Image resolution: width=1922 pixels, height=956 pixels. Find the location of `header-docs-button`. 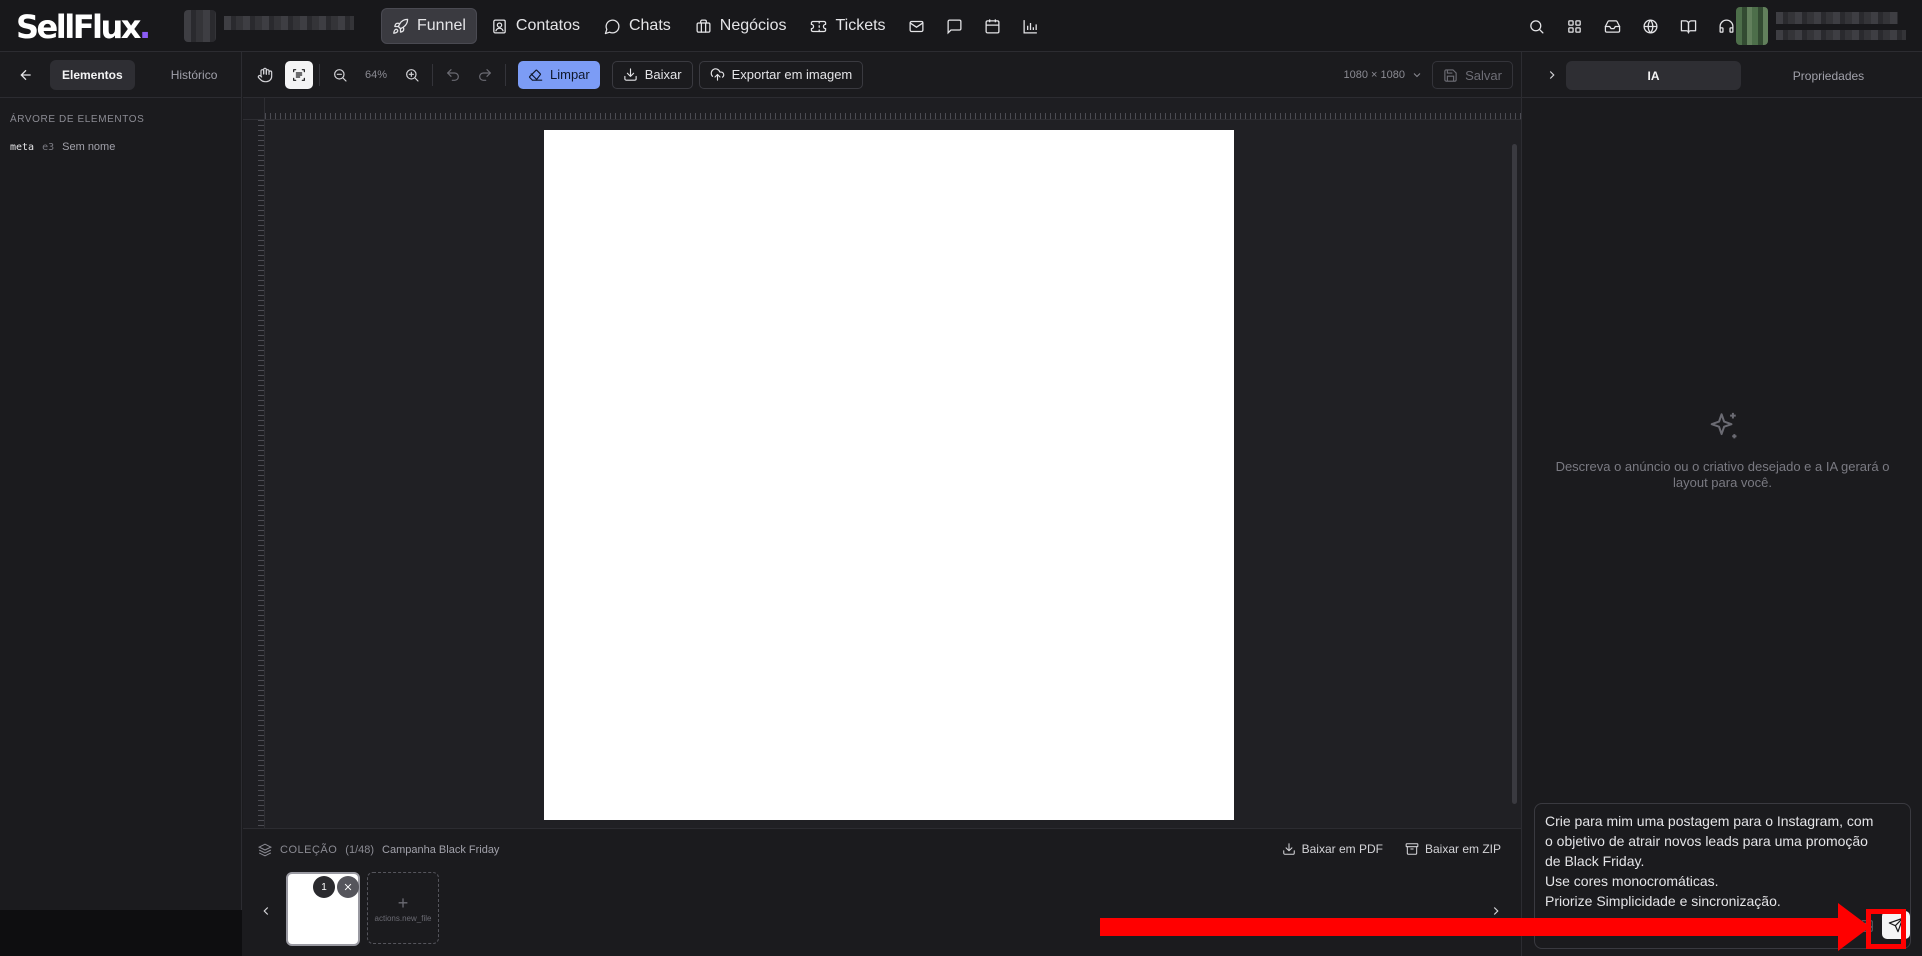

header-docs-button is located at coordinates (1688, 26).